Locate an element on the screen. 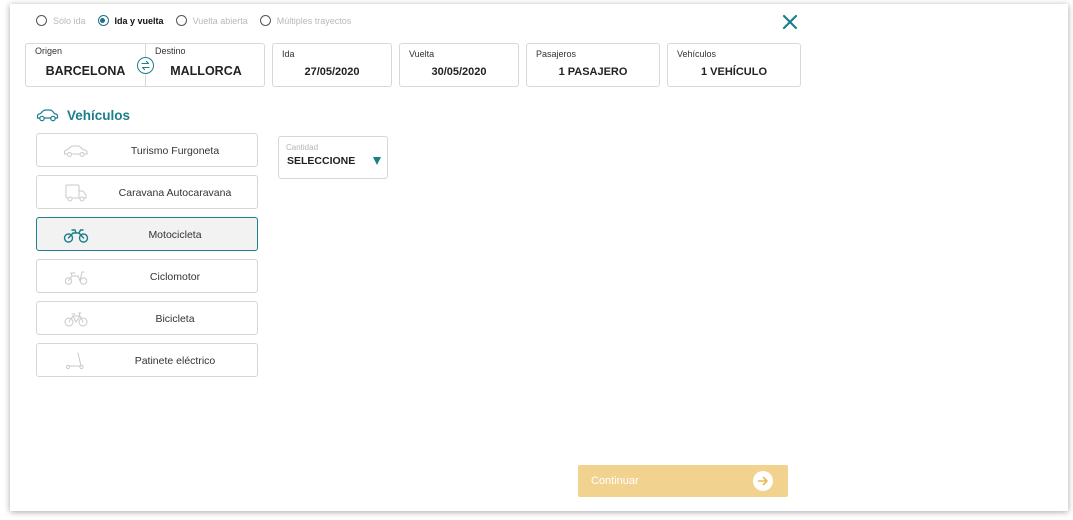  radio-ida-y-vuelta: Ida y vuelta is located at coordinates (130, 20).